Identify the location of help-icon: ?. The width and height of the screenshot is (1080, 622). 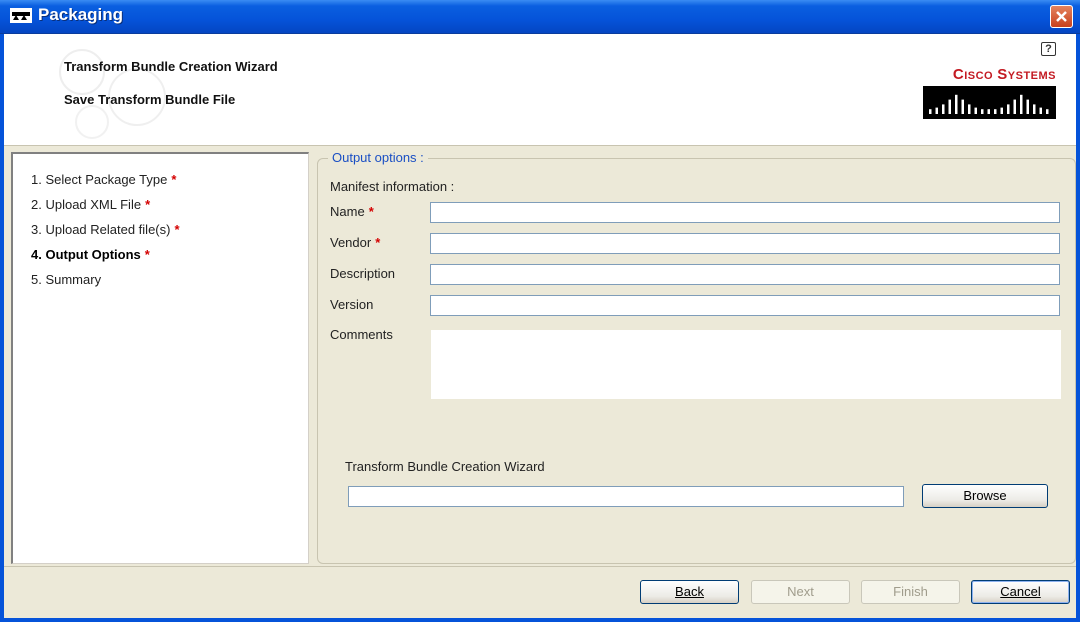
(1048, 49).